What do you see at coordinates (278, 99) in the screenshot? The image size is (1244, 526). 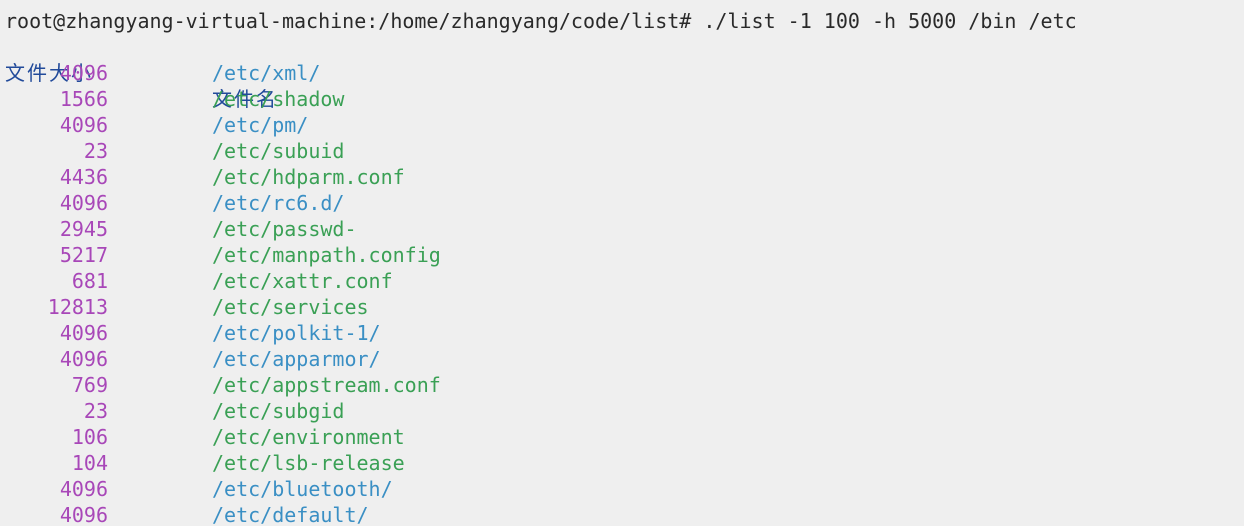 I see `file-path: /etc/shadow` at bounding box center [278, 99].